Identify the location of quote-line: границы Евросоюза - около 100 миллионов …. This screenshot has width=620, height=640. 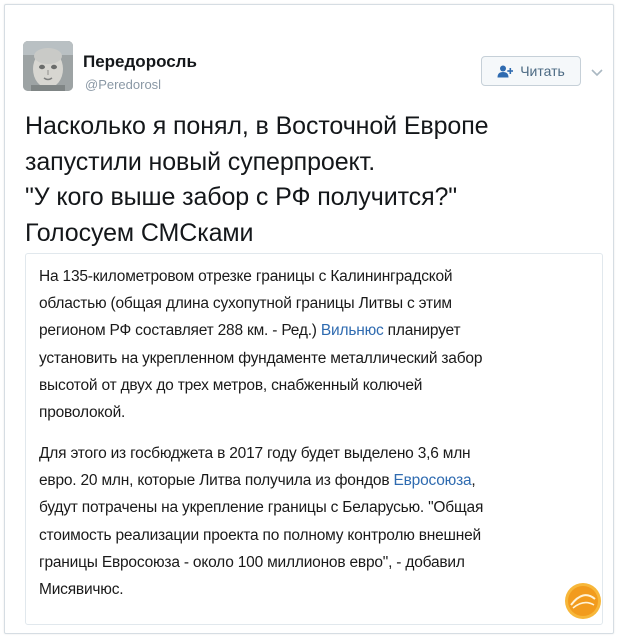
(252, 562).